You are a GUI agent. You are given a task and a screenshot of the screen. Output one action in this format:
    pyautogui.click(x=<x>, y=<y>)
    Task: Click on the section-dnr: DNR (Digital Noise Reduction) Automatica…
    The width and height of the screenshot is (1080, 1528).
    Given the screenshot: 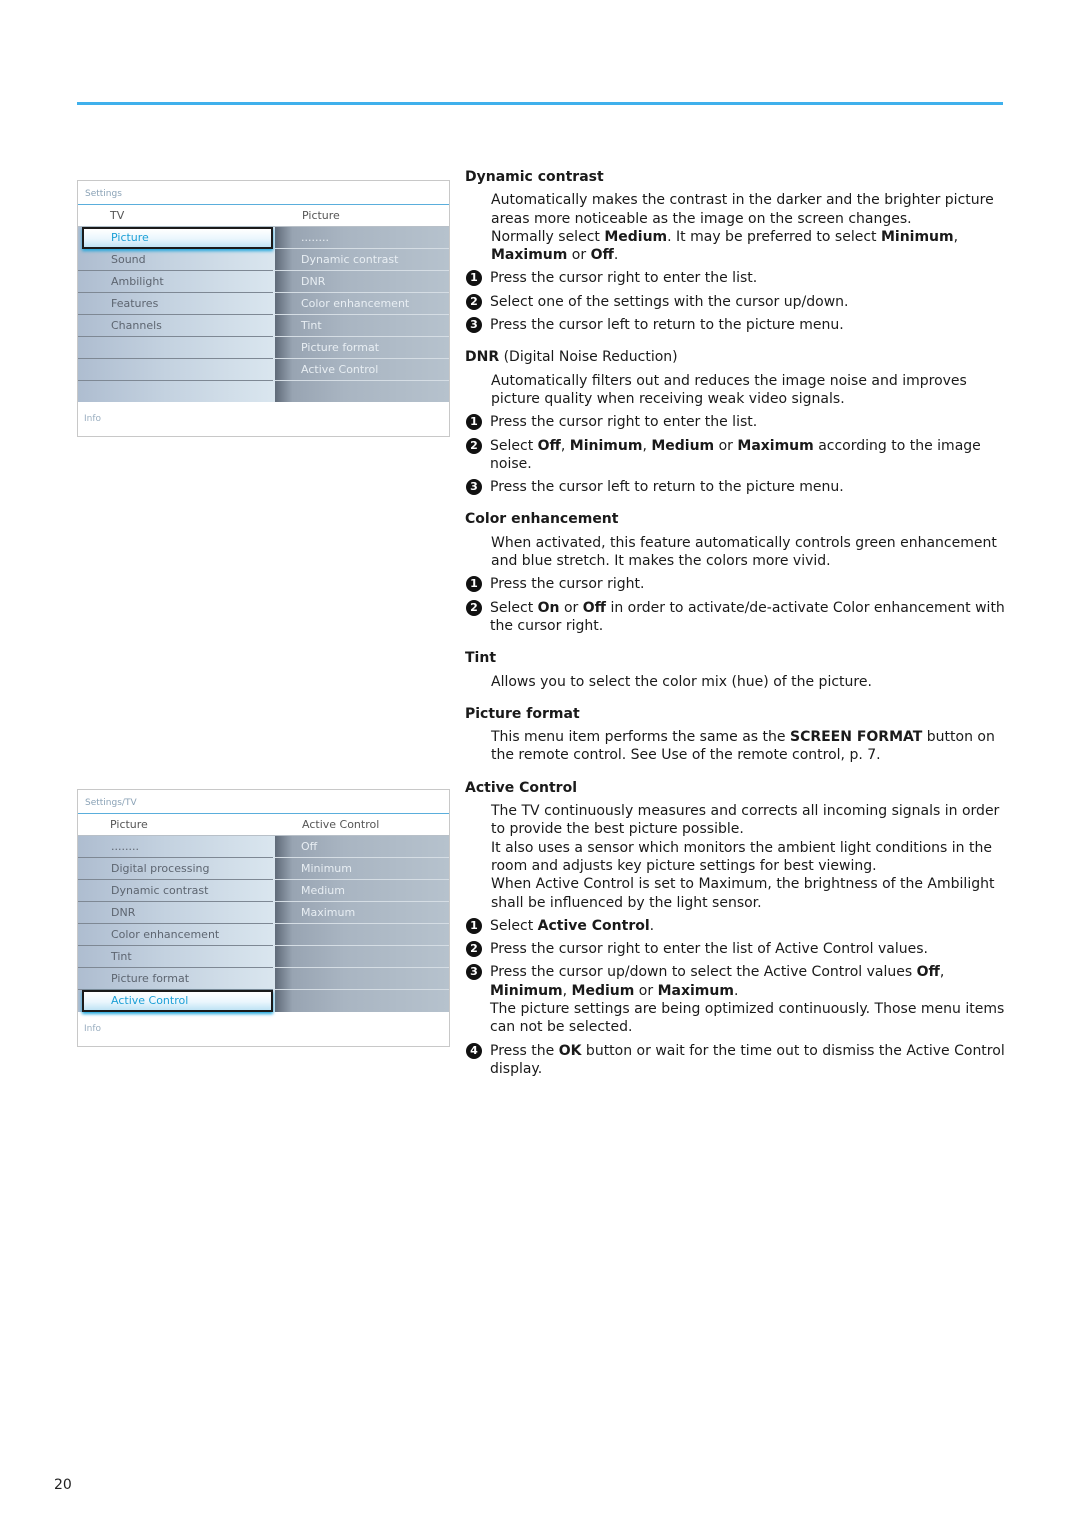 What is the action you would take?
    pyautogui.click(x=737, y=422)
    